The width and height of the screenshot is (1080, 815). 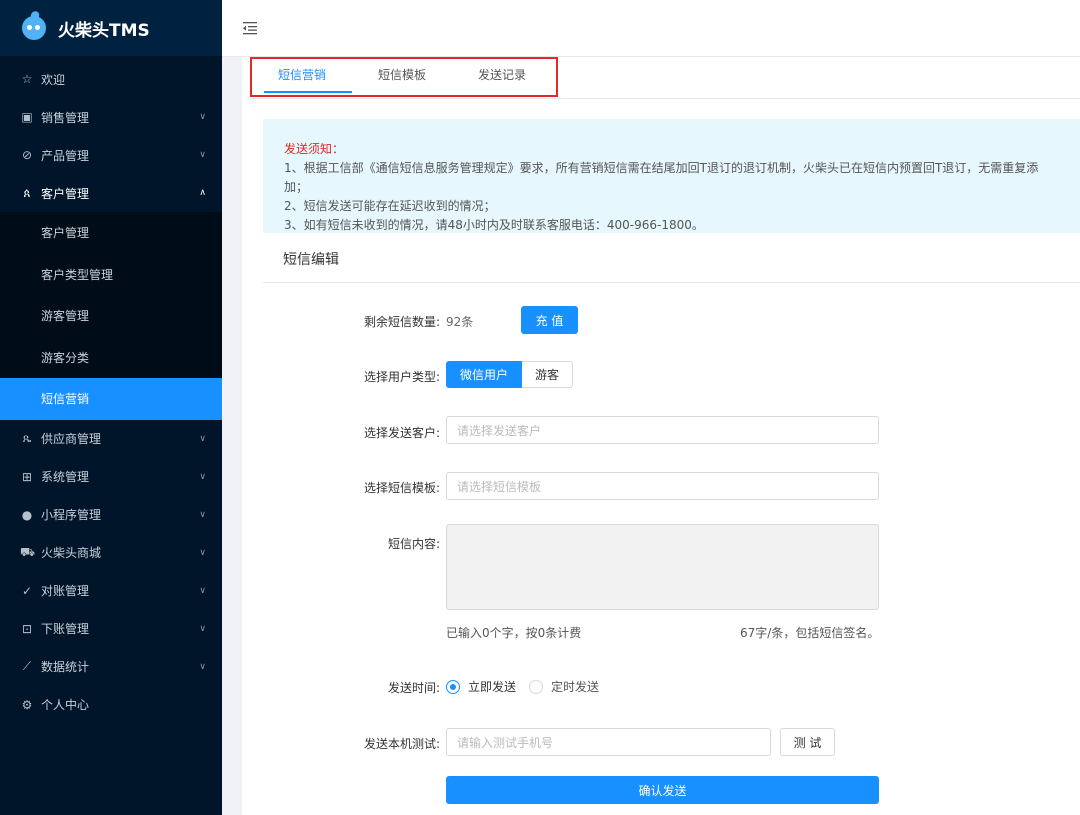 I want to click on sms-content-textarea, so click(x=662, y=567).